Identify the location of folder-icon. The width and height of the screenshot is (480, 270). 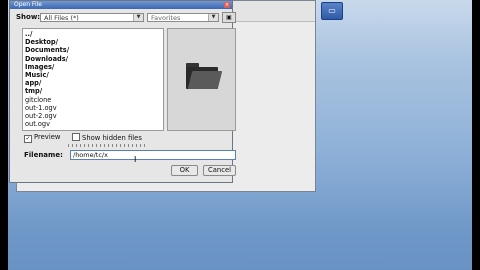
(203, 76).